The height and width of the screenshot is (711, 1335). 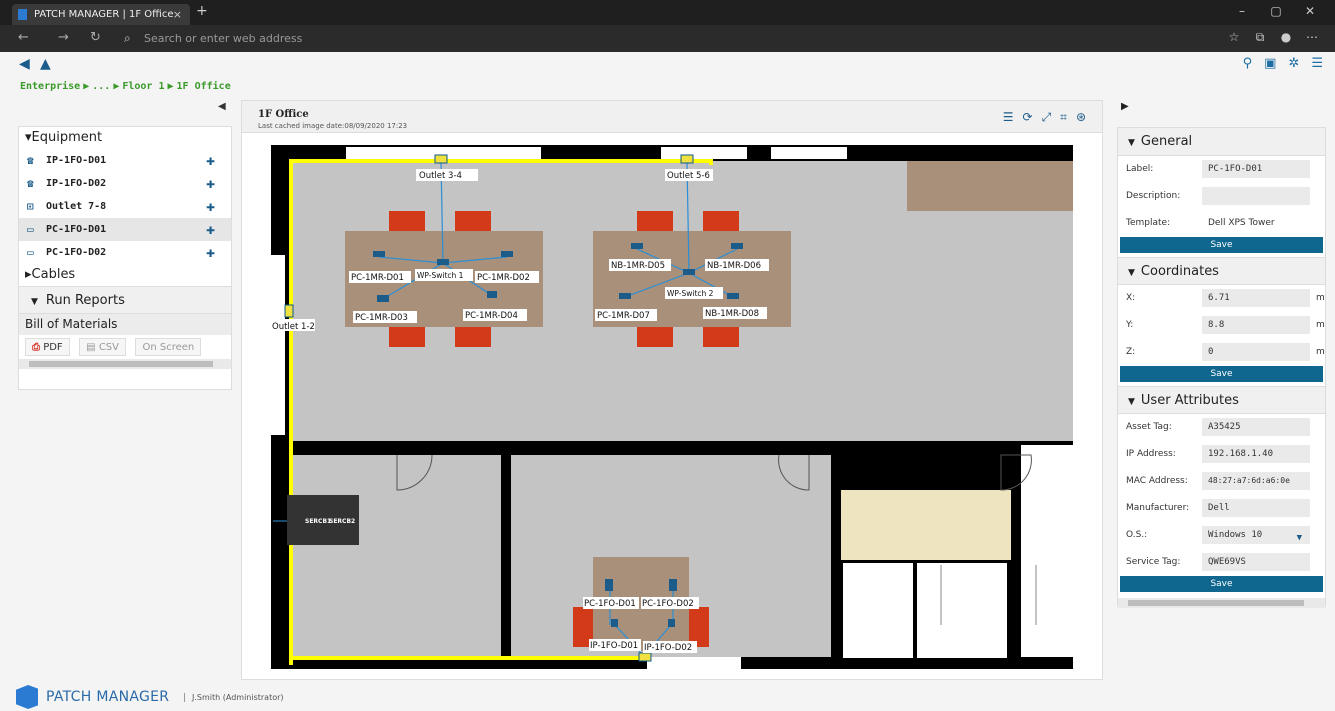 What do you see at coordinates (1221, 584) in the screenshot?
I see `save-attributes-button: Save` at bounding box center [1221, 584].